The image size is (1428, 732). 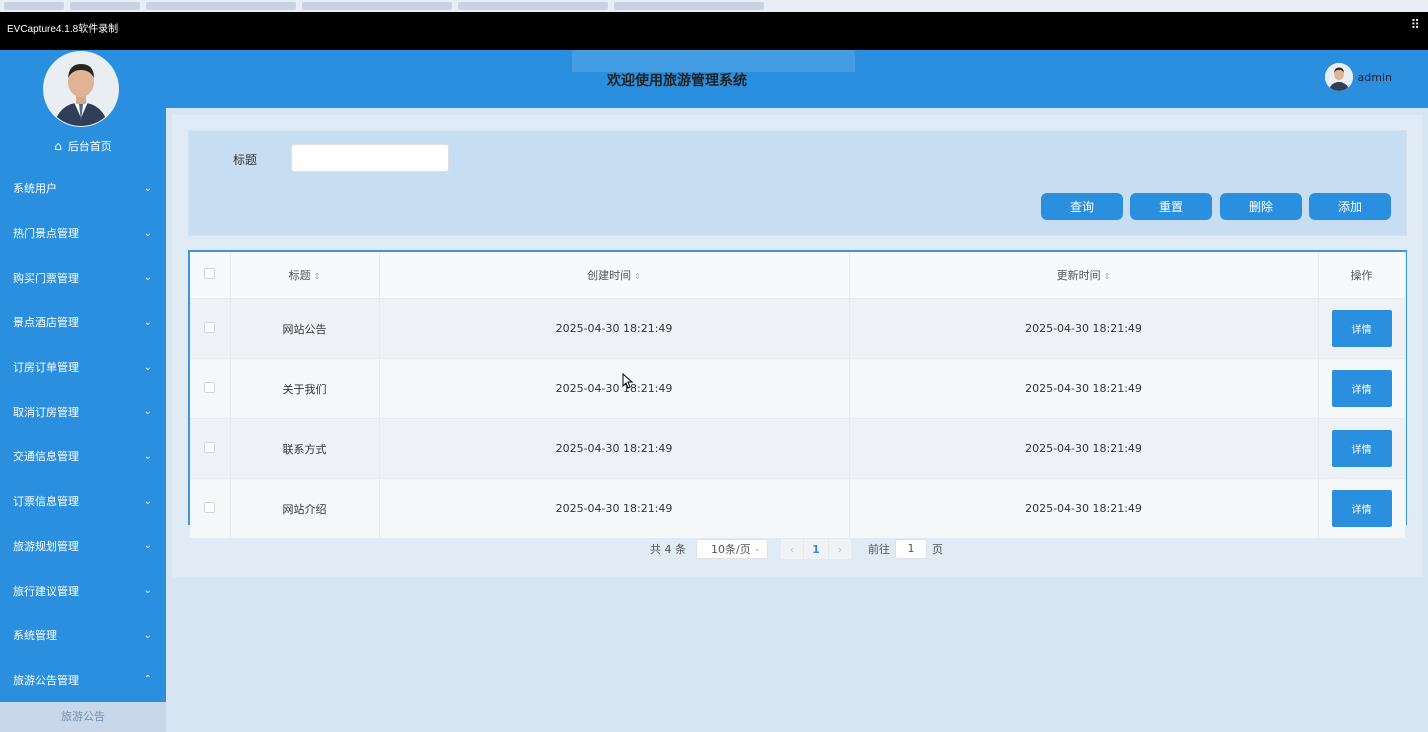 I want to click on column-header-title: 标题 ⇕, so click(x=305, y=275).